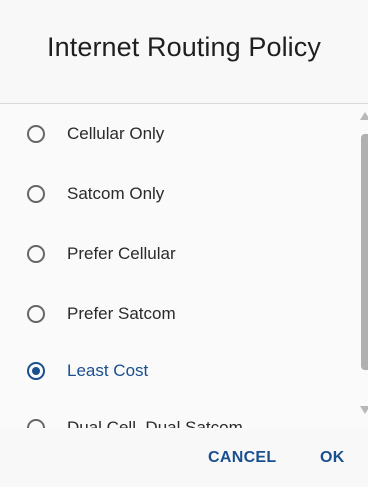 This screenshot has height=487, width=368. What do you see at coordinates (242, 457) in the screenshot?
I see `cancel-button: CANCEL` at bounding box center [242, 457].